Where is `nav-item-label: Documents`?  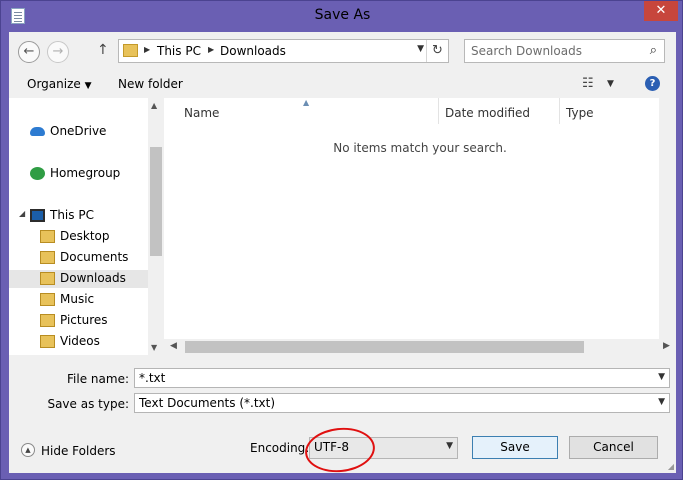 nav-item-label: Documents is located at coordinates (94, 257).